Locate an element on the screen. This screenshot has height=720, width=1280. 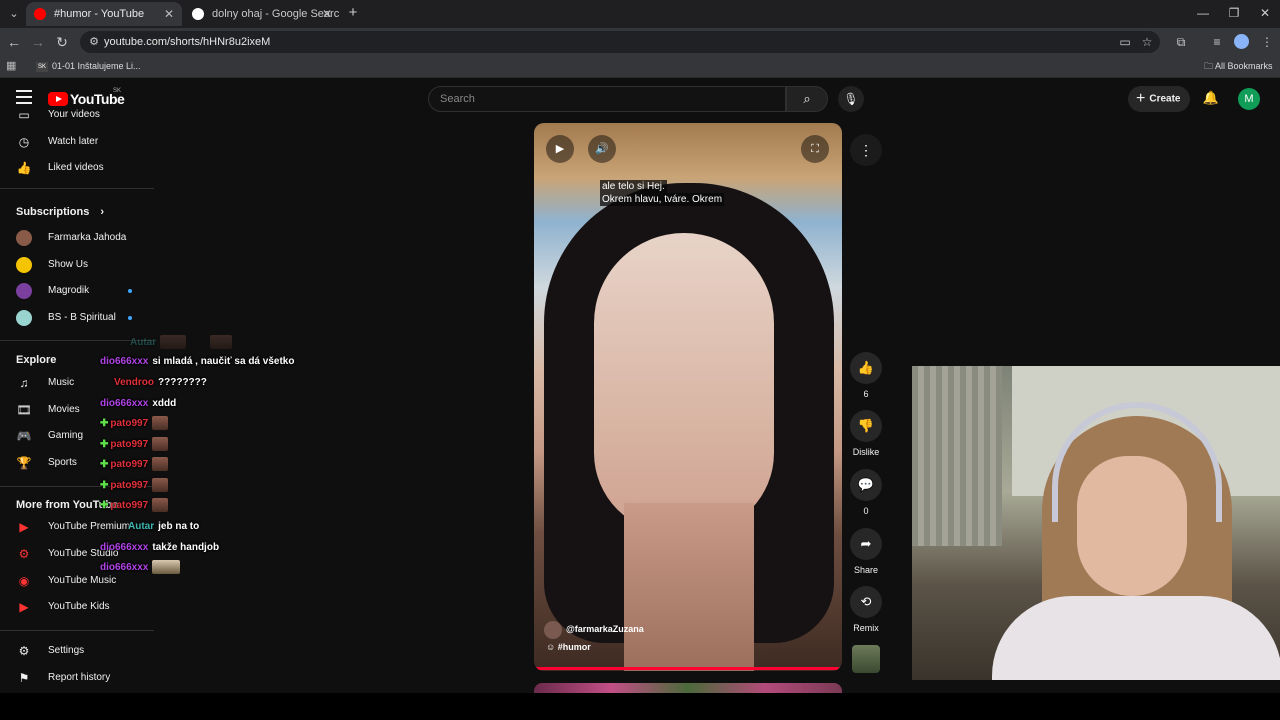
audio-source-thumbnail is located at coordinates (866, 659).